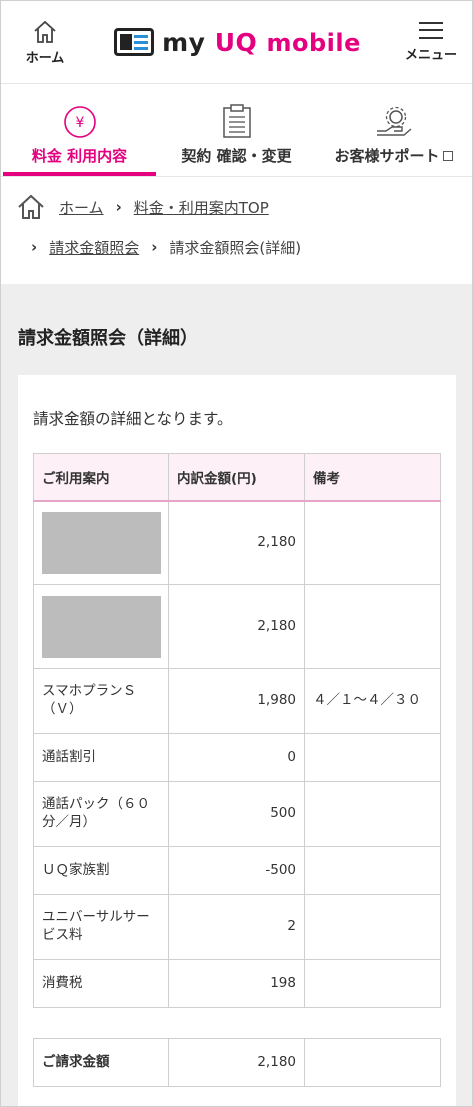 The image size is (473, 1107). What do you see at coordinates (430, 30) in the screenshot?
I see `hamburger-icon` at bounding box center [430, 30].